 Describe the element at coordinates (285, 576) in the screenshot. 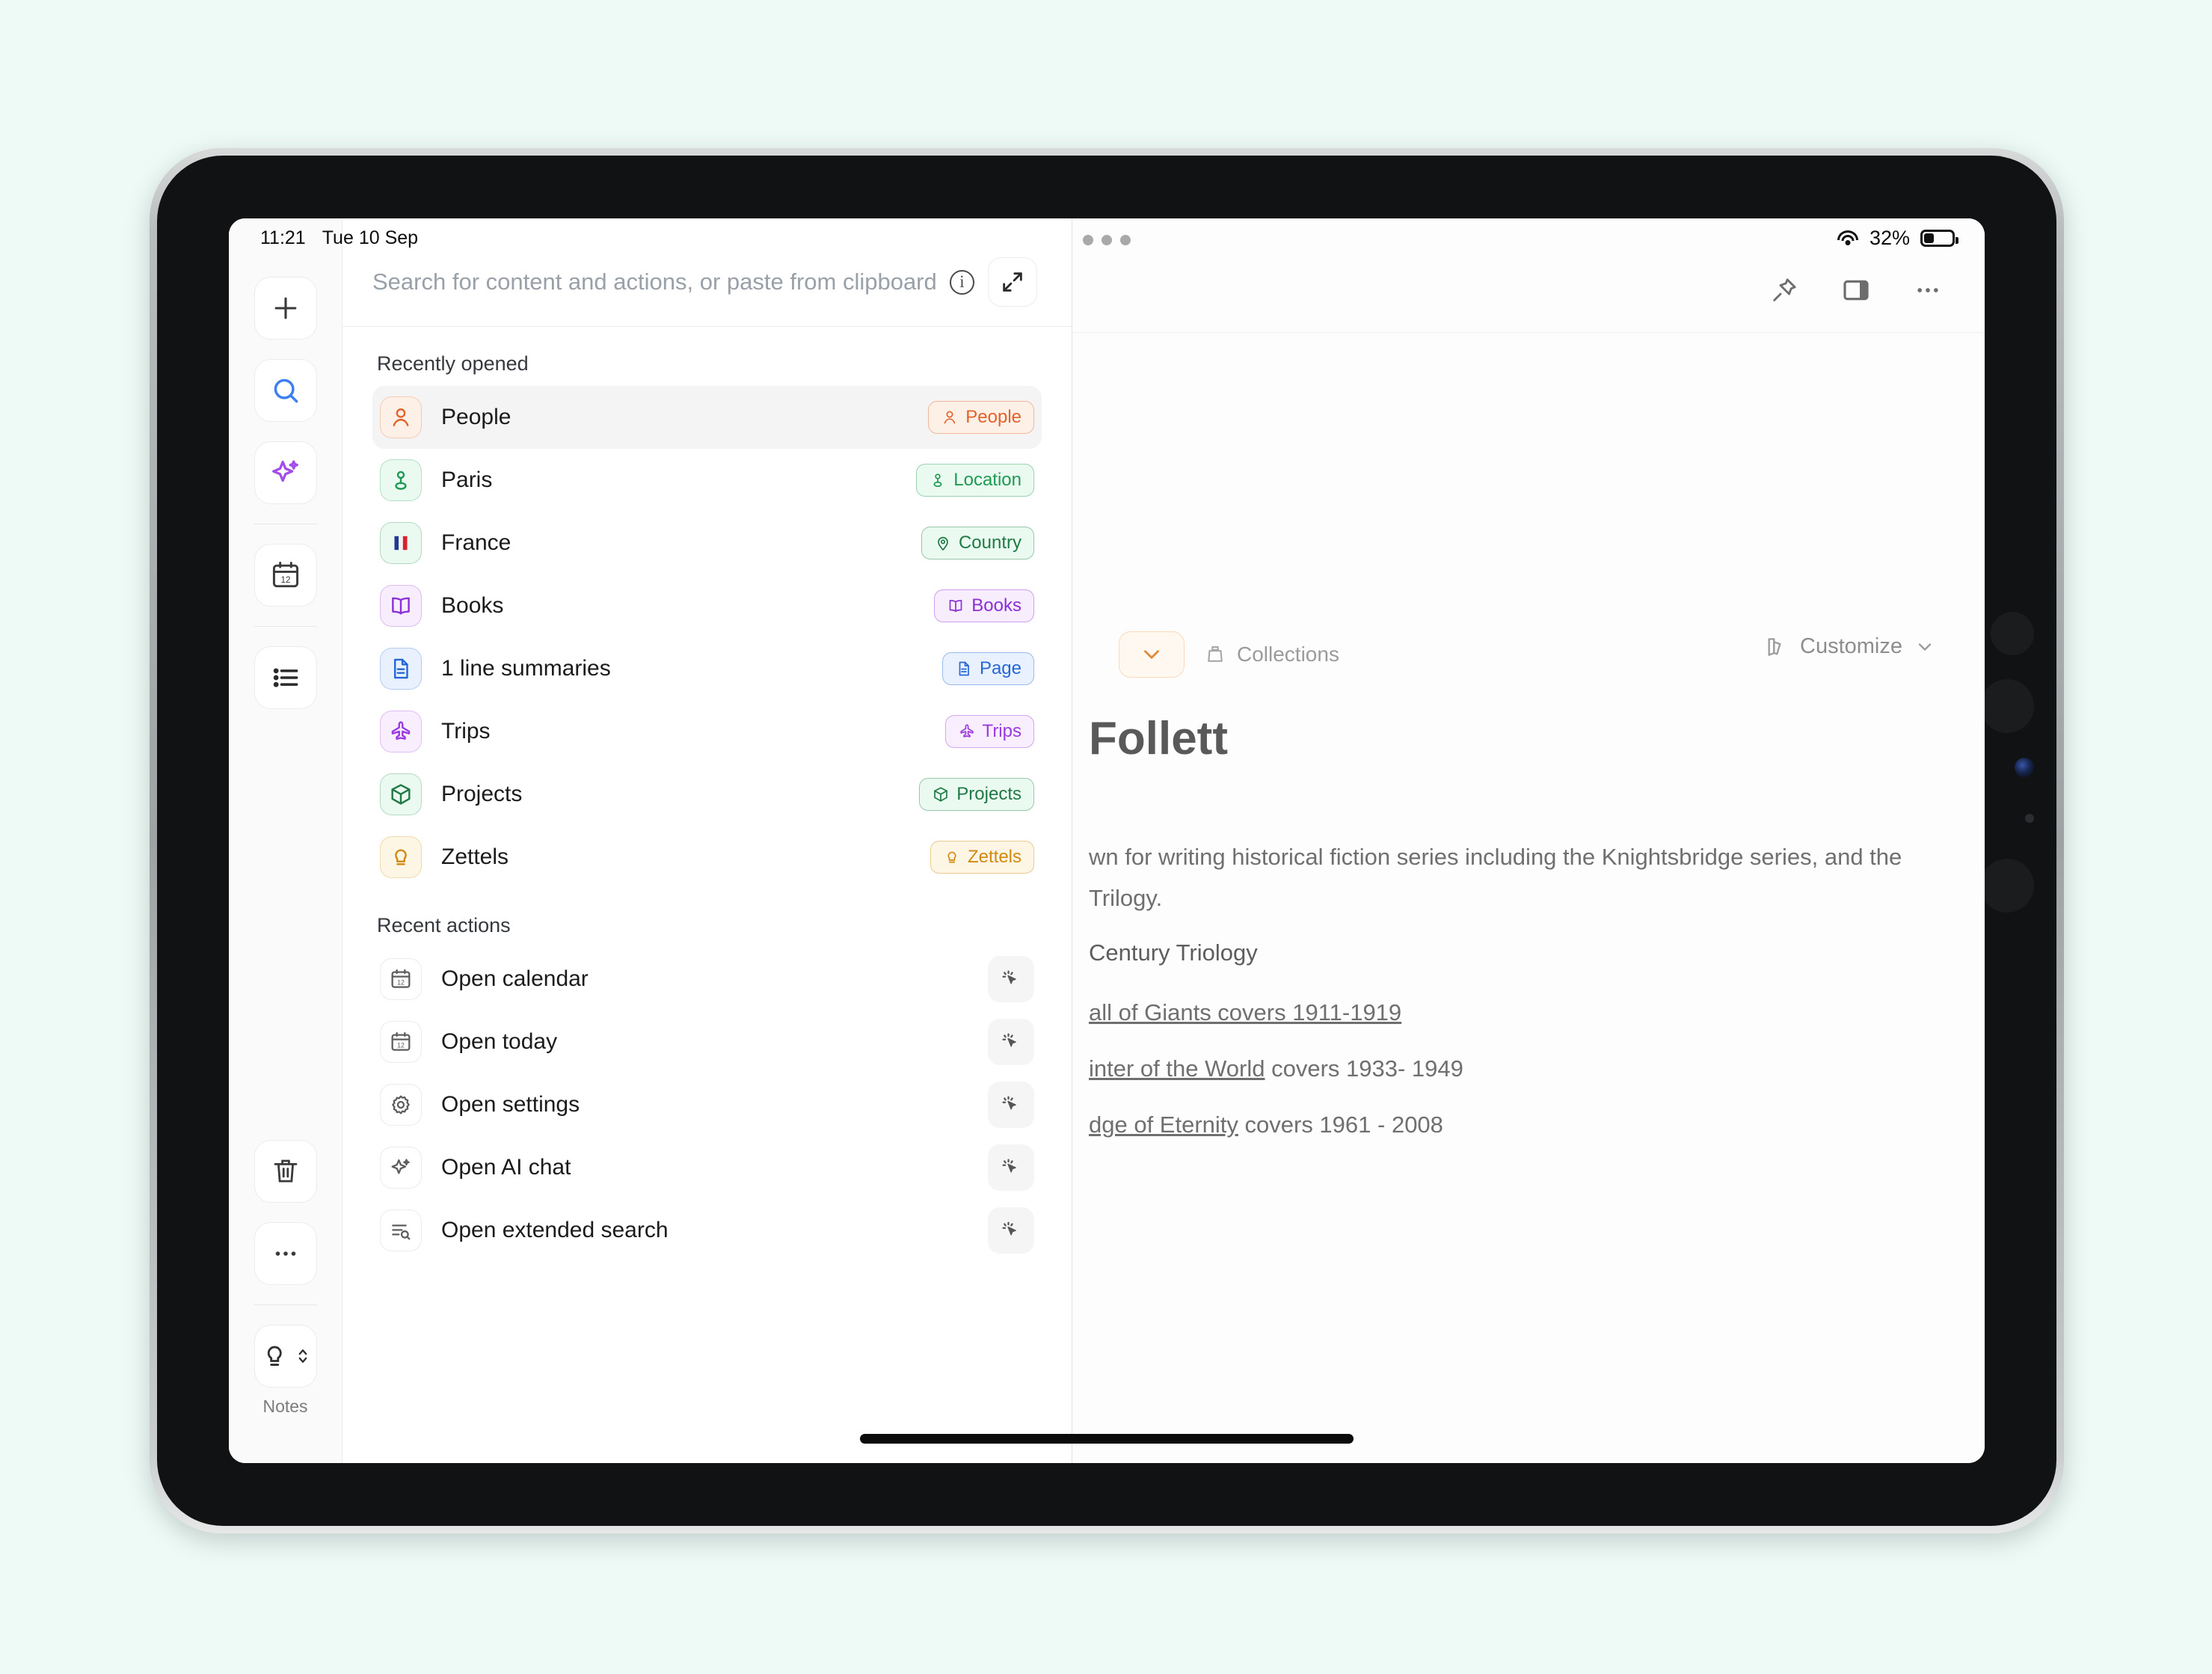

I see `calendar-button: 12` at that location.